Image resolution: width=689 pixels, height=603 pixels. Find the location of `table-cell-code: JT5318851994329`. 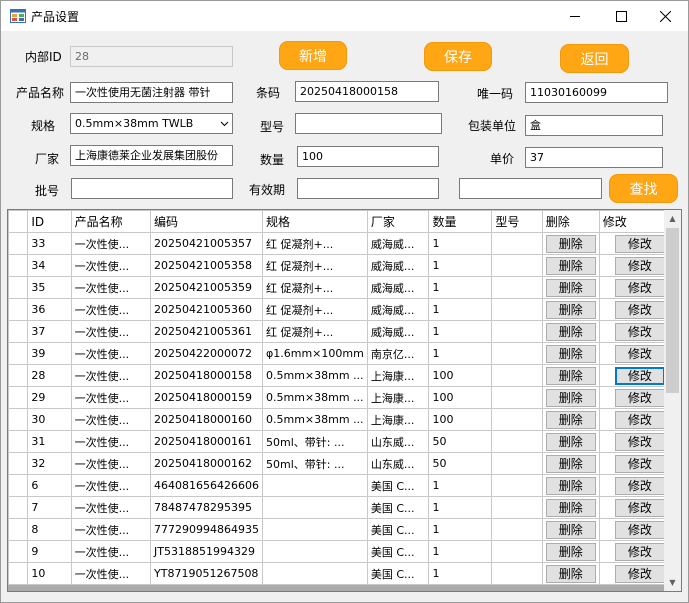

table-cell-code: JT5318851994329 is located at coordinates (206, 551).